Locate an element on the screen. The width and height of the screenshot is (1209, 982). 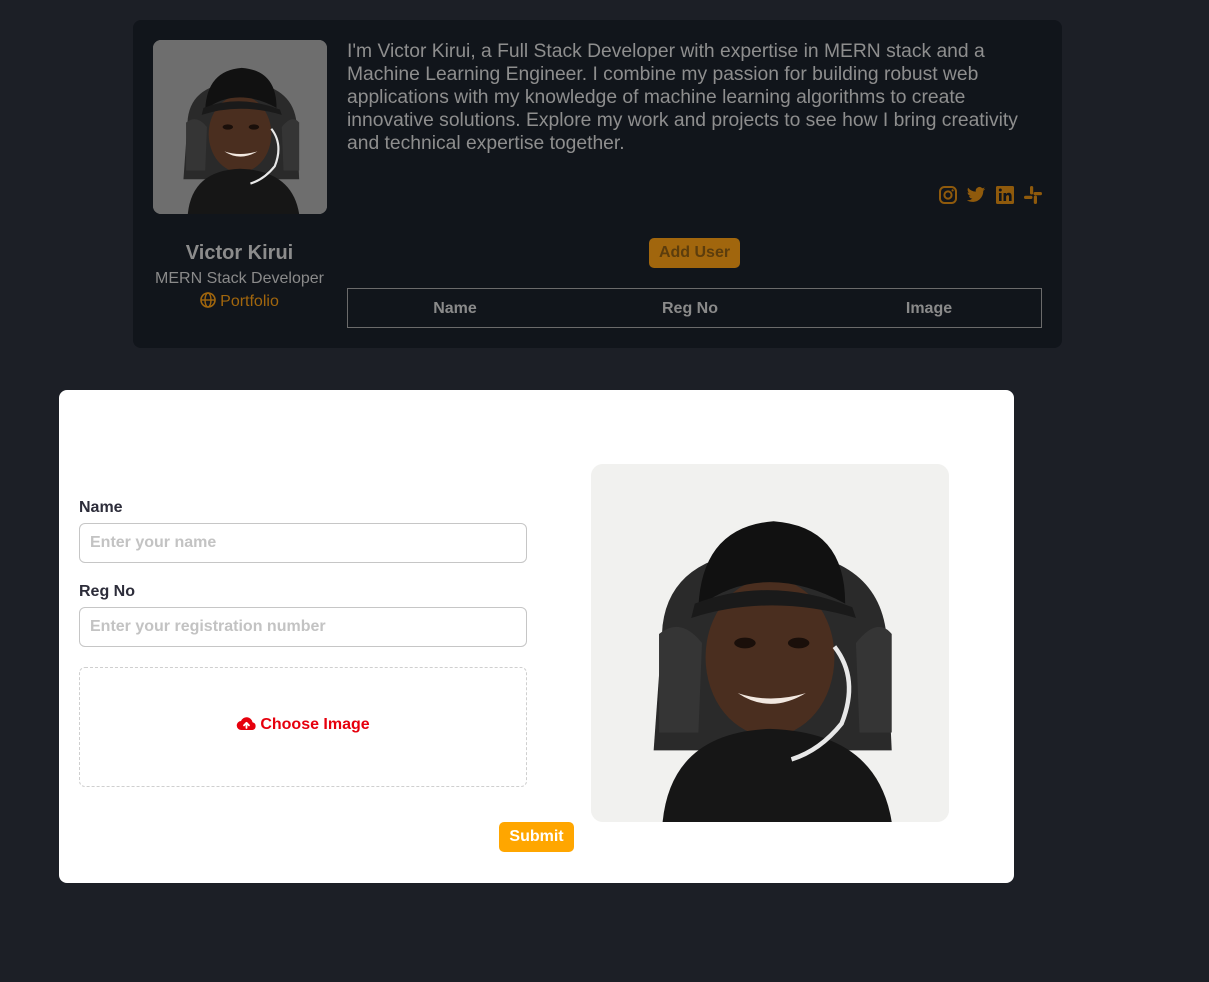
column-header-reg-no: Reg No is located at coordinates (690, 308).